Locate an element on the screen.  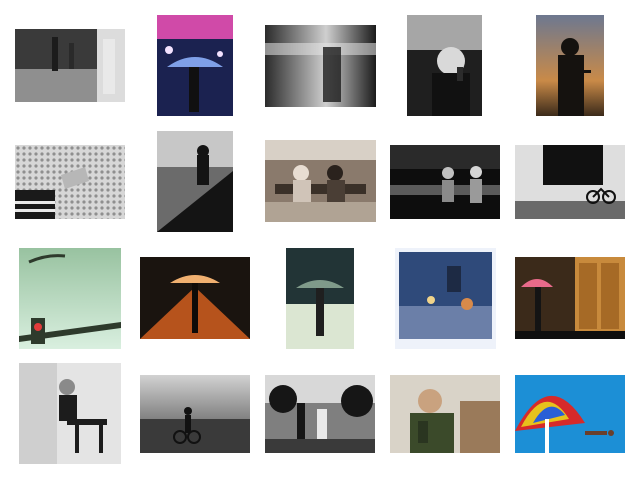
gallery-thumb-night-orange-umbrella is located at coordinates (195, 298).